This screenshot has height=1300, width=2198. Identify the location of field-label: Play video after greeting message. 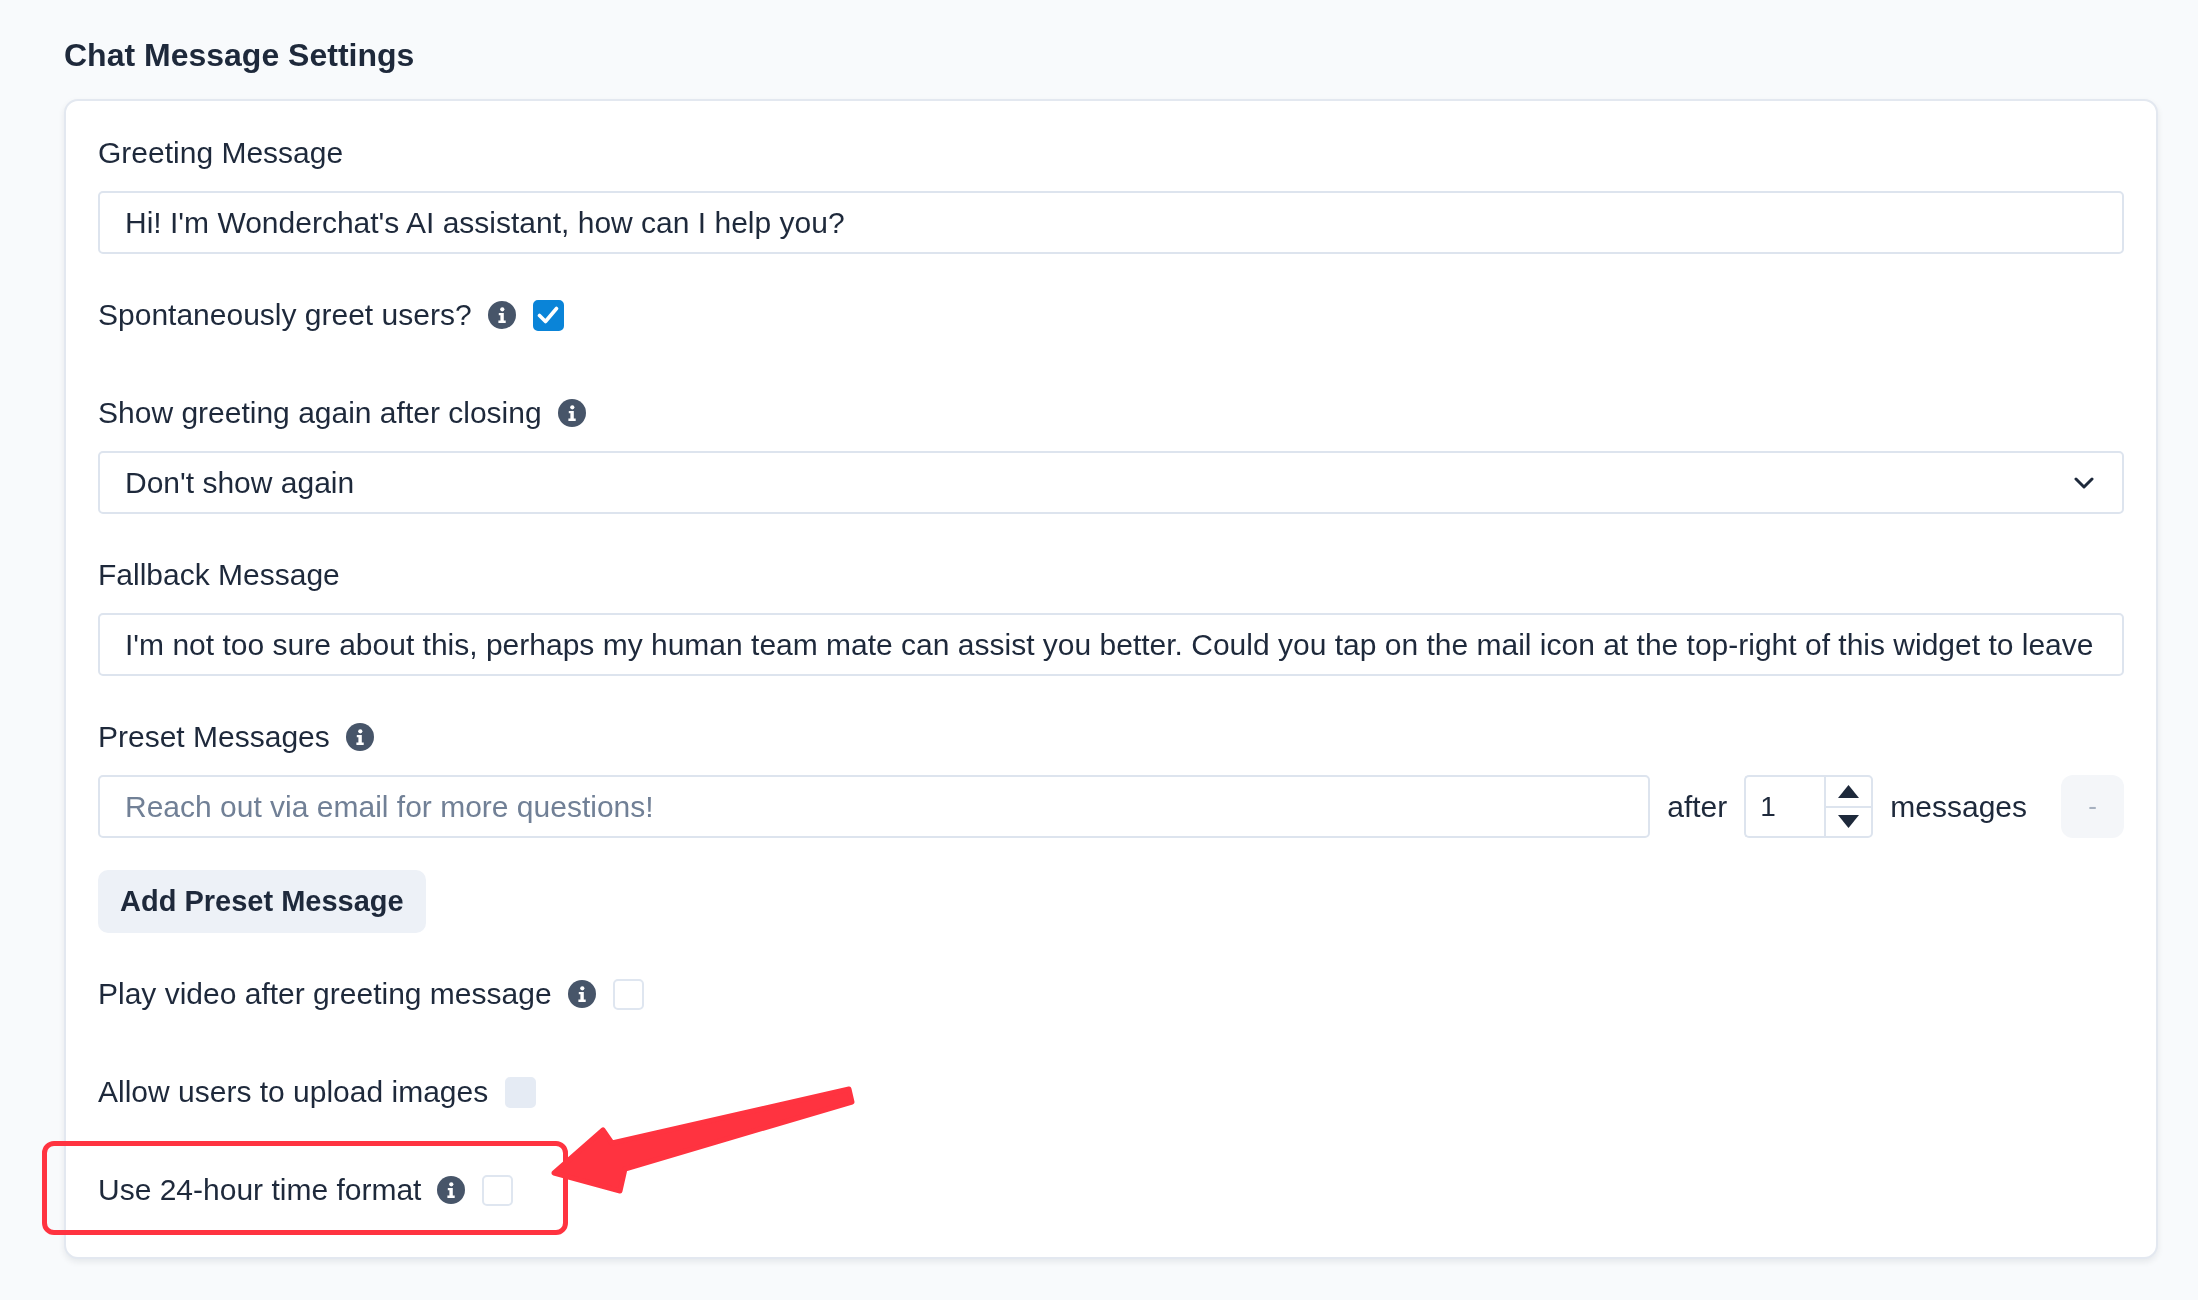
(325, 994).